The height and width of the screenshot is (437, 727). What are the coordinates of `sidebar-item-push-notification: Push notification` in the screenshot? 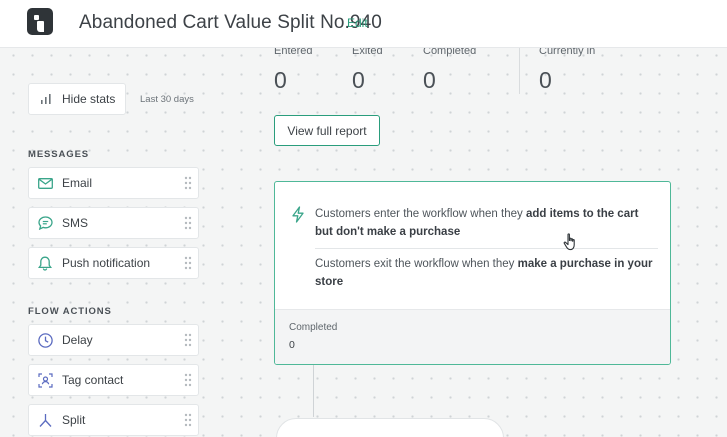 It's located at (113, 263).